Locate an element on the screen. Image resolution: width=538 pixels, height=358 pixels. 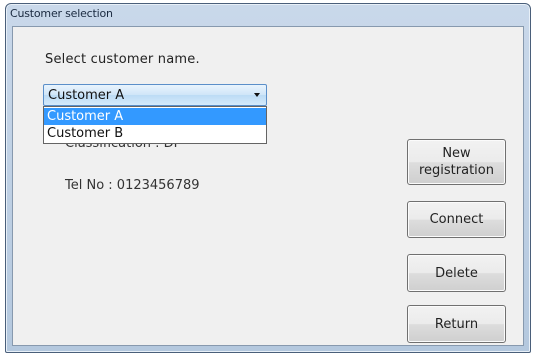
return-button-label: Return is located at coordinates (456, 324).